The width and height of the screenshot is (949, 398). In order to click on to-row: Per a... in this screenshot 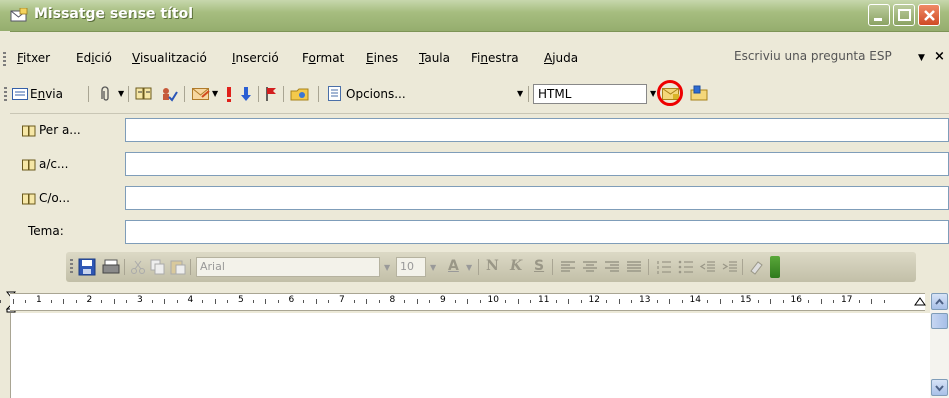, I will do `click(479, 130)`.